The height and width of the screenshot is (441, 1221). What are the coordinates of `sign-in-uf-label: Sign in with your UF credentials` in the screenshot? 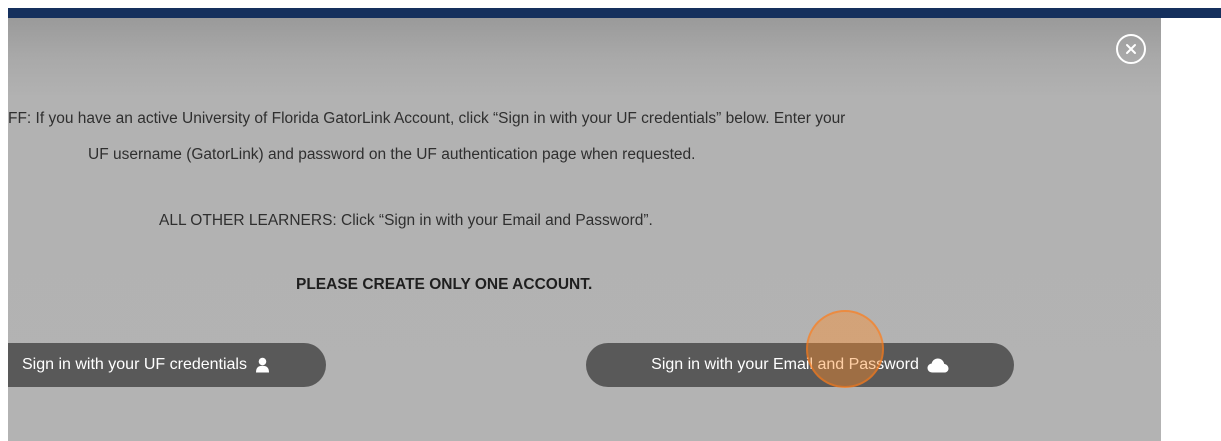 It's located at (134, 364).